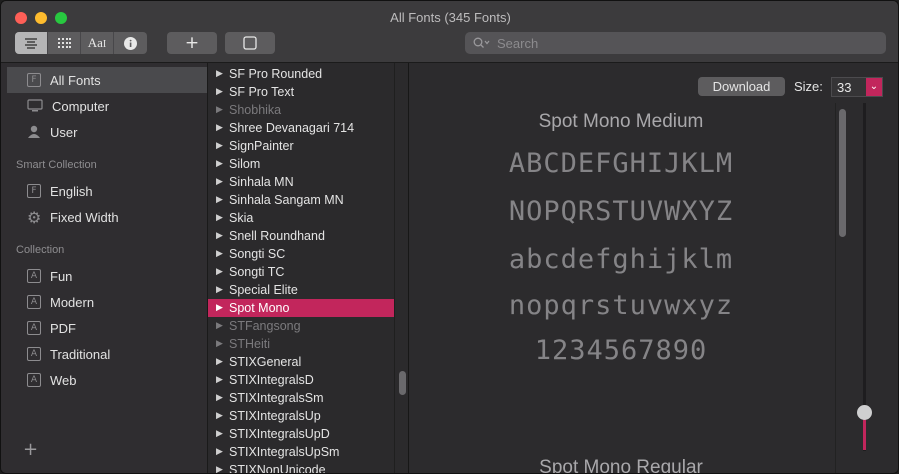 The width and height of the screenshot is (899, 474). Describe the element at coordinates (286, 200) in the screenshot. I see `font-family-name: Sinhala Sangam MN` at that location.